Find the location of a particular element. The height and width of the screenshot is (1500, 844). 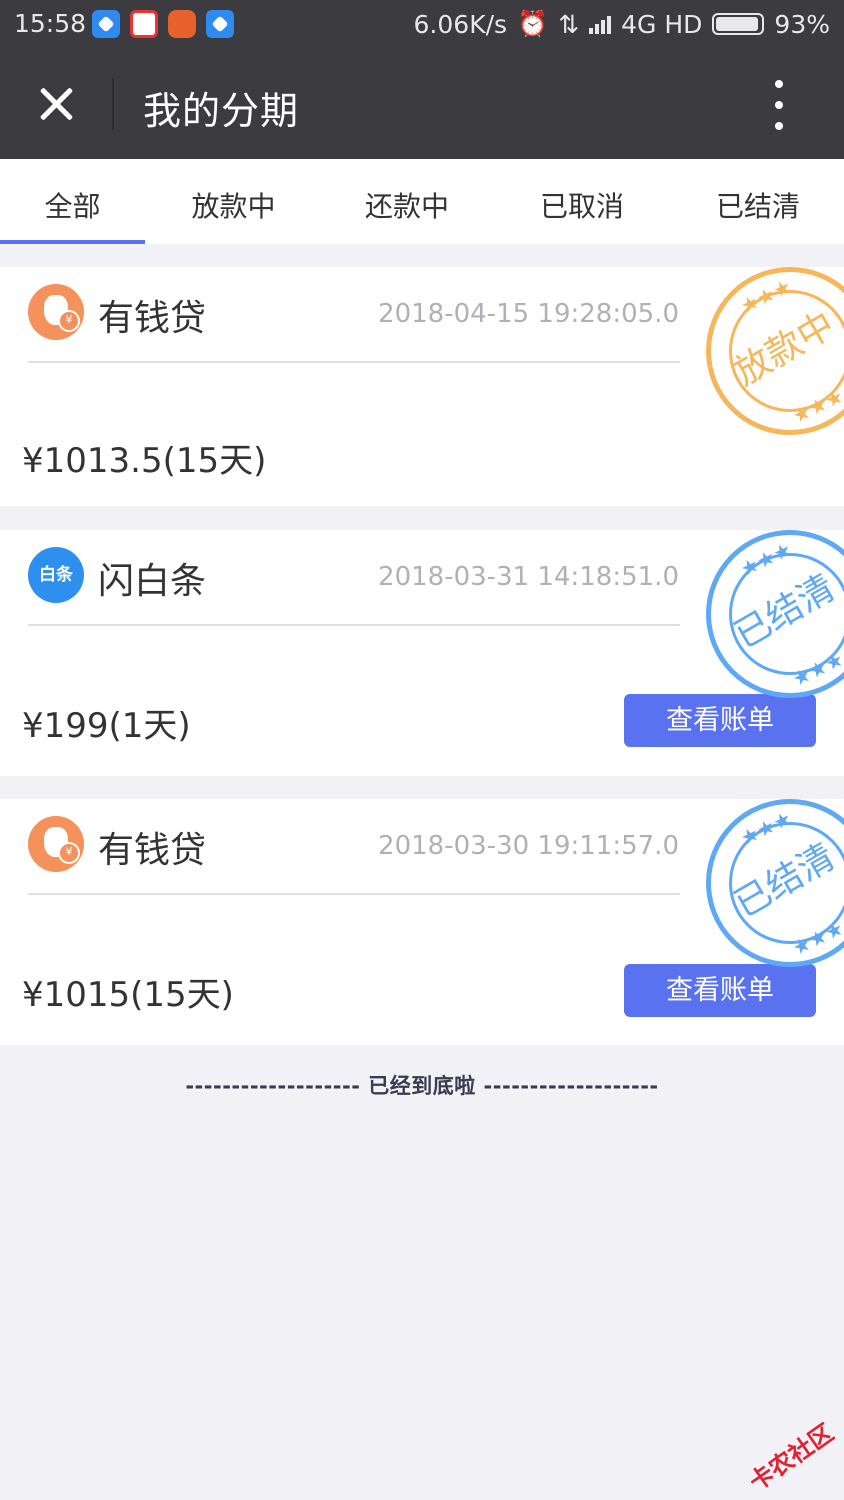

status-stamp: ★★★ 放款中 ★★★ is located at coordinates (775, 351).